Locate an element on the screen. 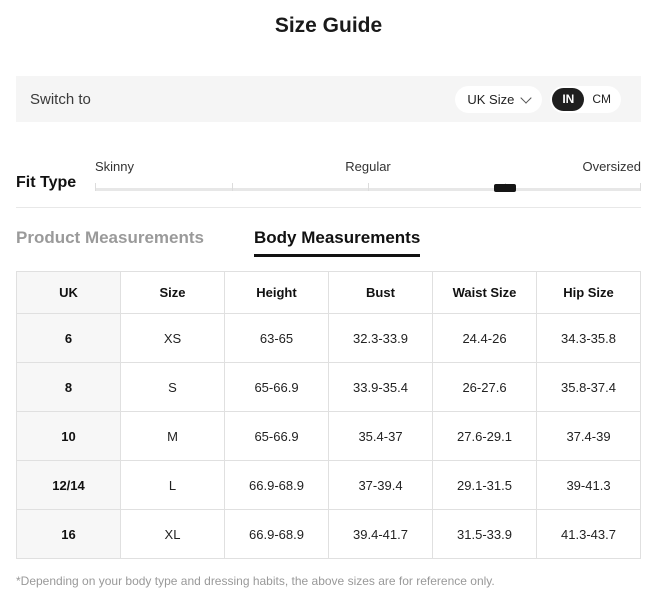 The width and height of the screenshot is (657, 597). cell-bust: 35.4-37 is located at coordinates (380, 436).